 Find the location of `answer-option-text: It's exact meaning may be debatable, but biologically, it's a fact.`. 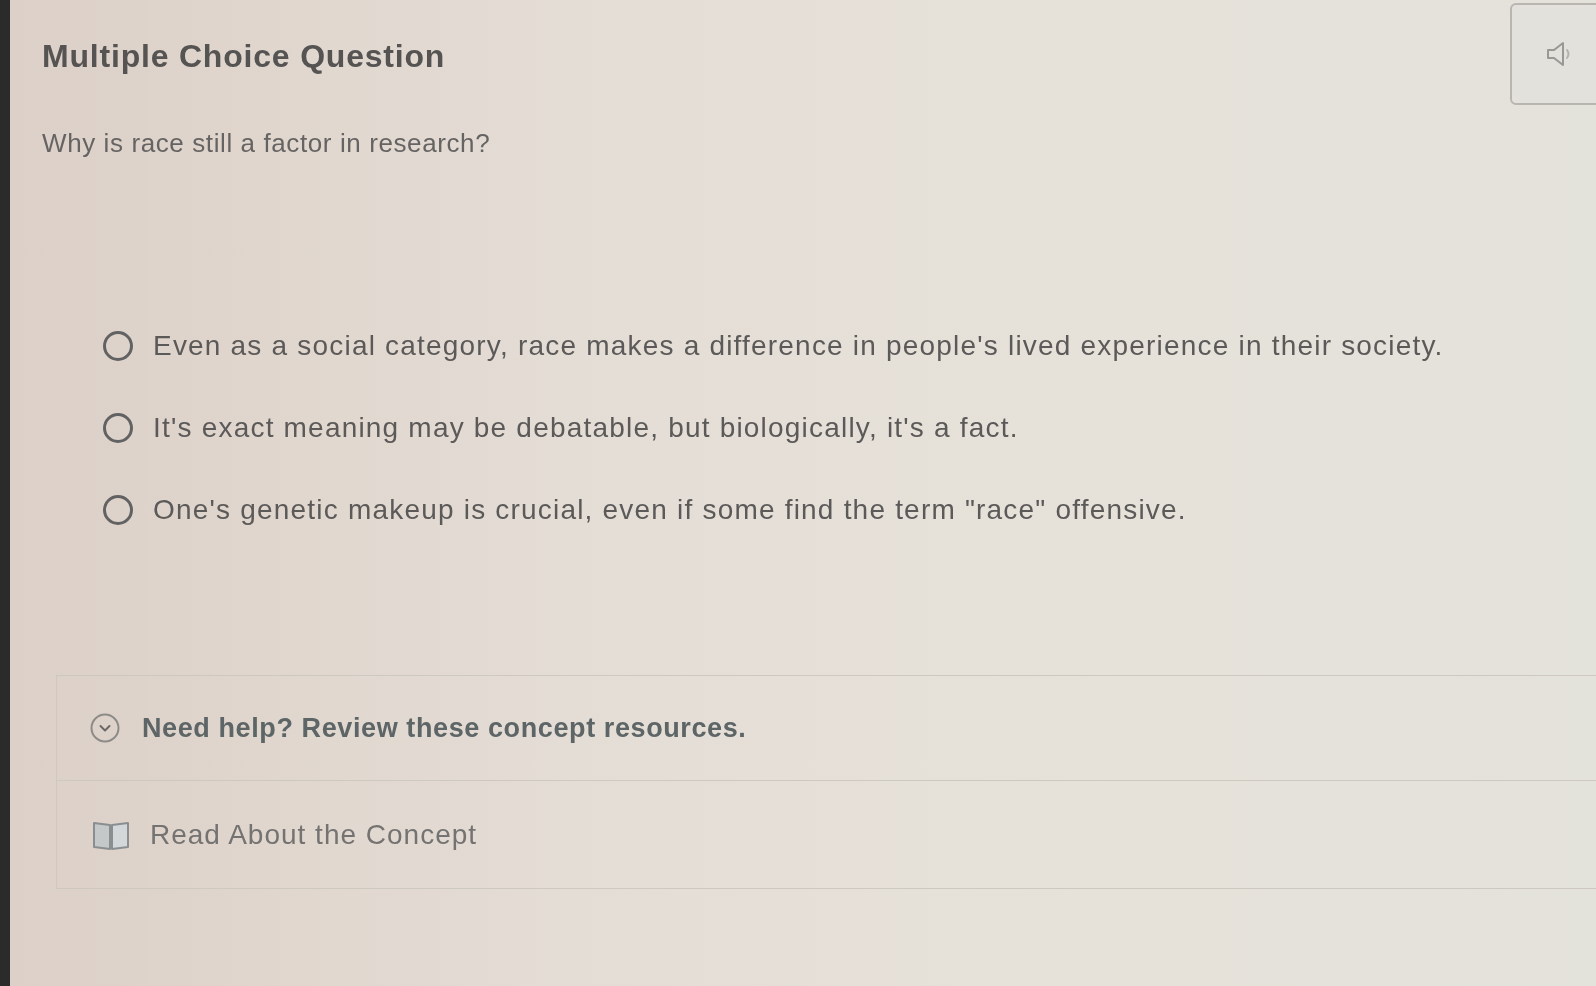

answer-option-text: It's exact meaning may be debatable, but biologically, it's a fact. is located at coordinates (586, 428).